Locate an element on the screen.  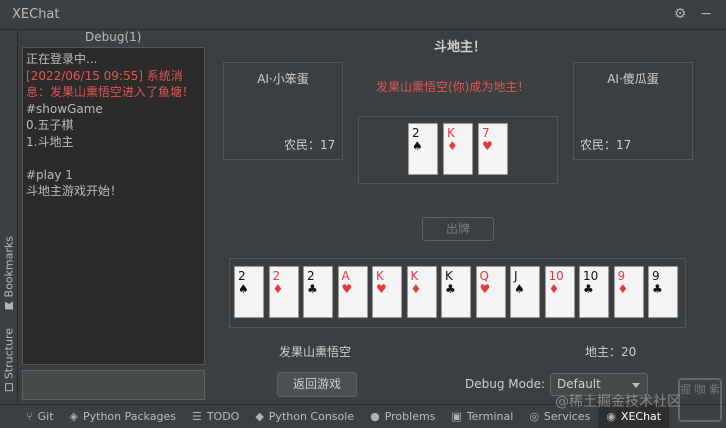
landlord-announcement: 发果山熏悟空(你)成为地主！ is located at coordinates (453, 87).